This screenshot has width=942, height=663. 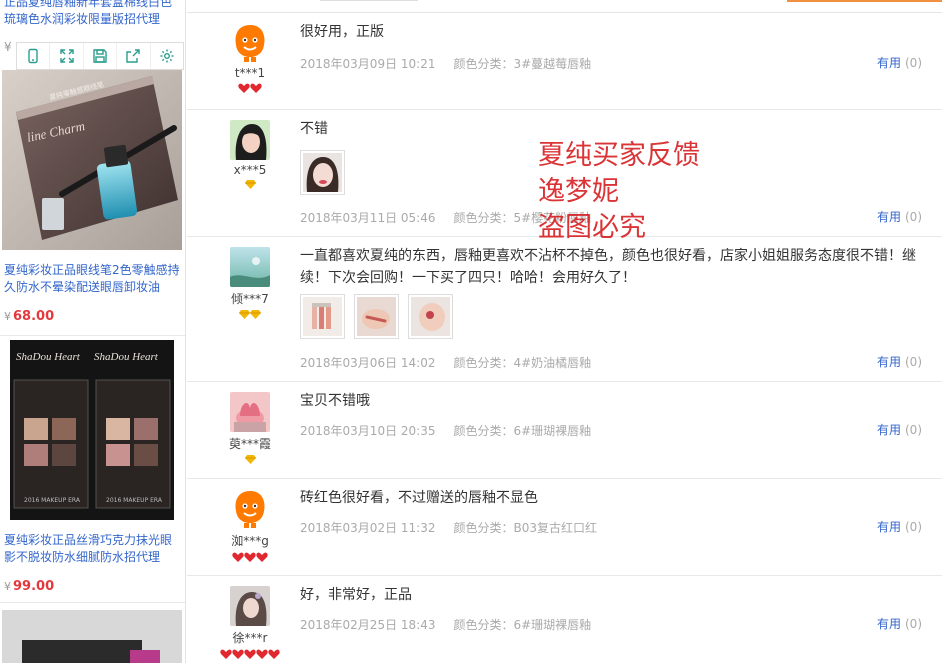 I want to click on review-user: x***5, so click(x=250, y=155).